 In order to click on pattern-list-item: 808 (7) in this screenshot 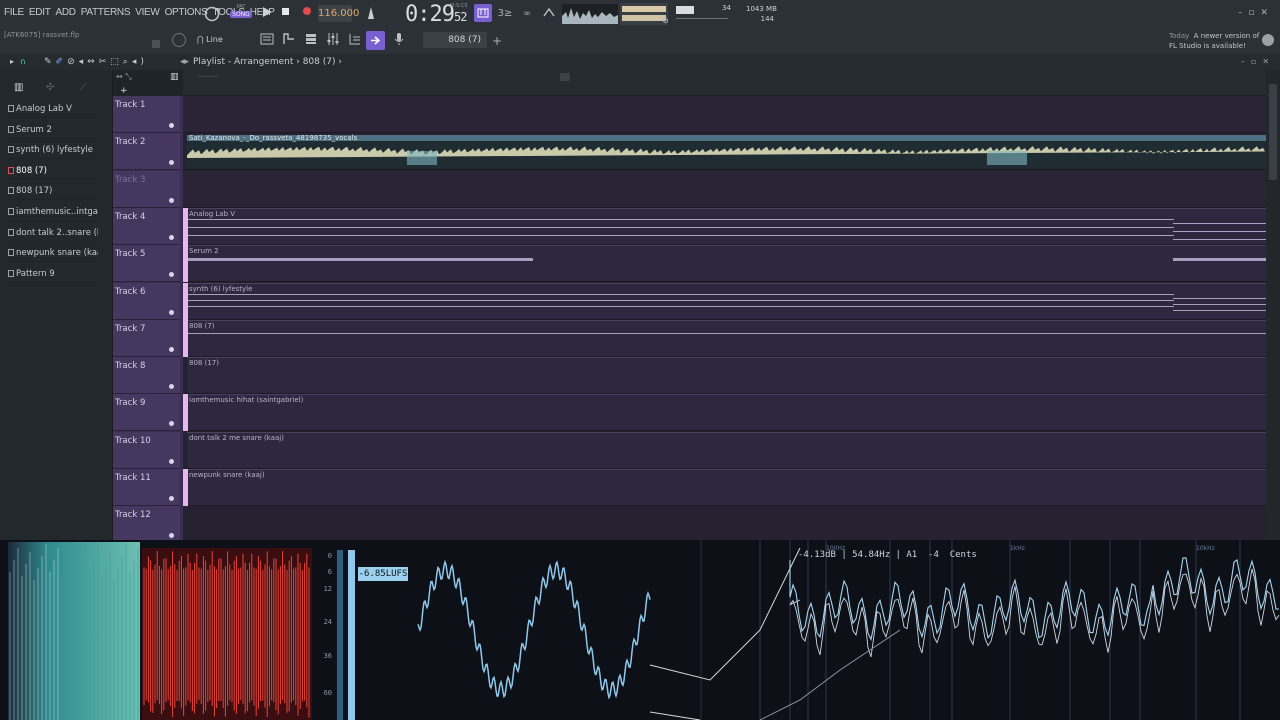, I will do `click(53, 171)`.